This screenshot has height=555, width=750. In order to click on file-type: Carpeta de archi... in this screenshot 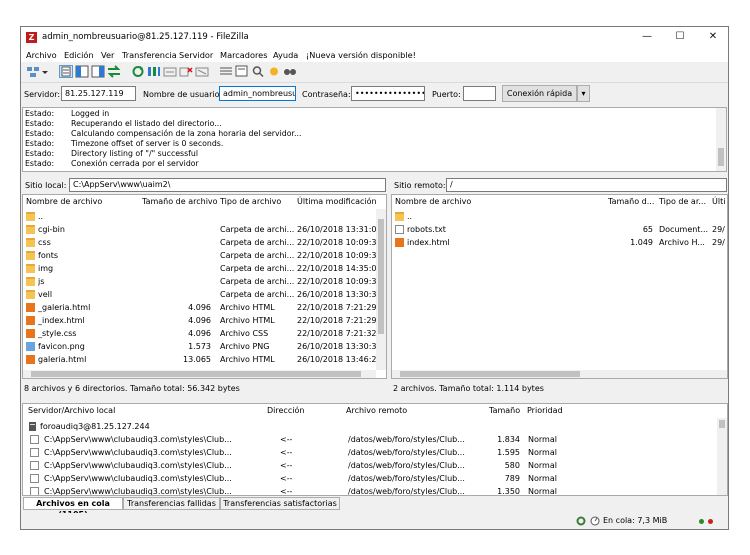, I will do `click(257, 268)`.